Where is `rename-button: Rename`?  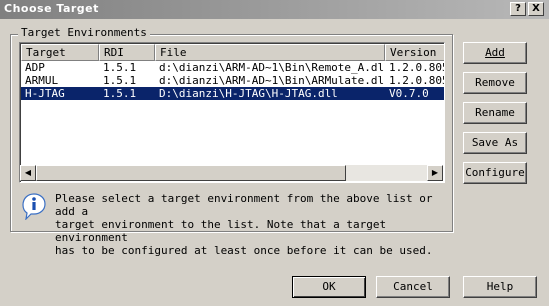
rename-button: Rename is located at coordinates (495, 113).